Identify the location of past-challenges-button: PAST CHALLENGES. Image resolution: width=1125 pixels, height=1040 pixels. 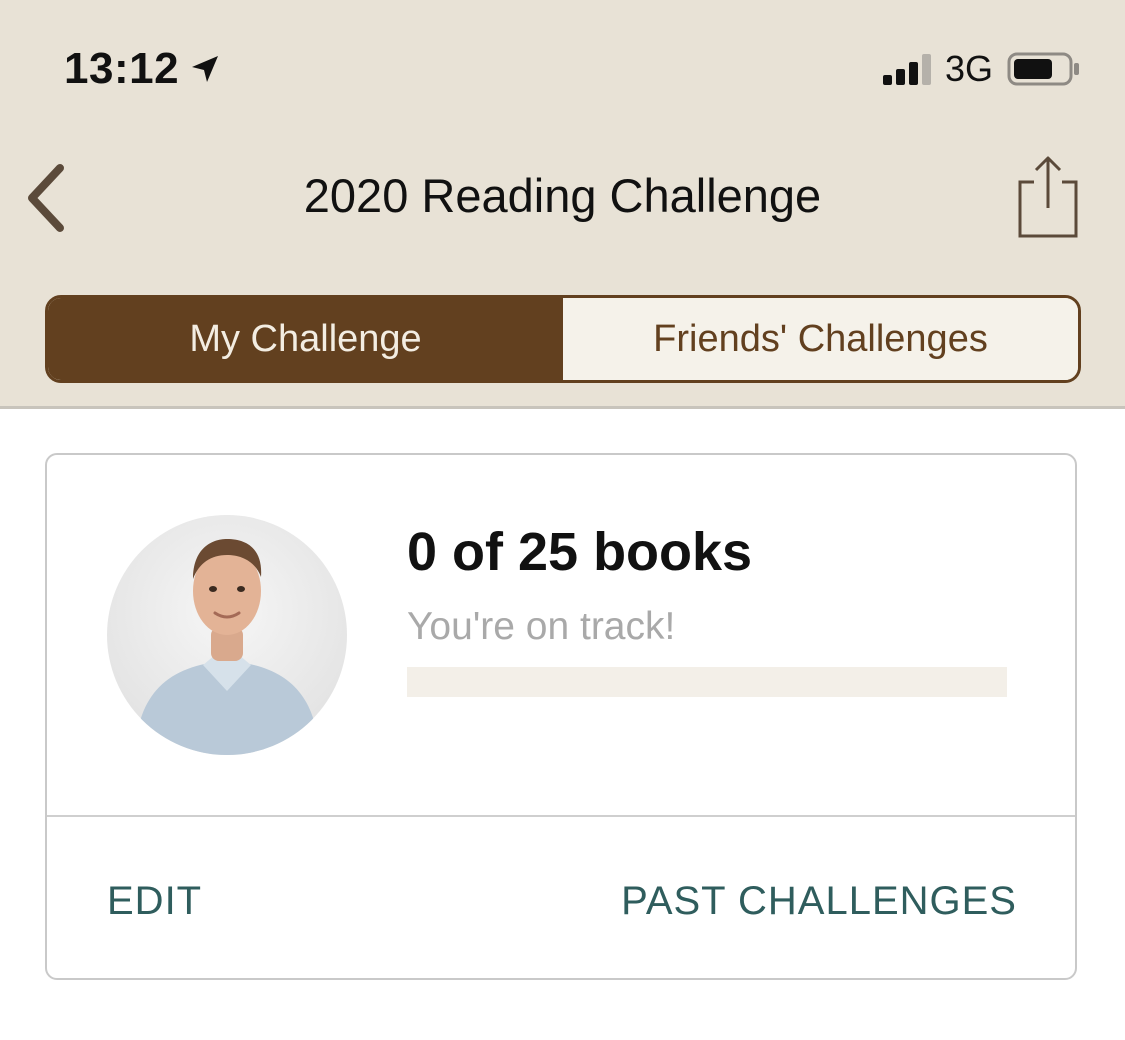
(819, 901).